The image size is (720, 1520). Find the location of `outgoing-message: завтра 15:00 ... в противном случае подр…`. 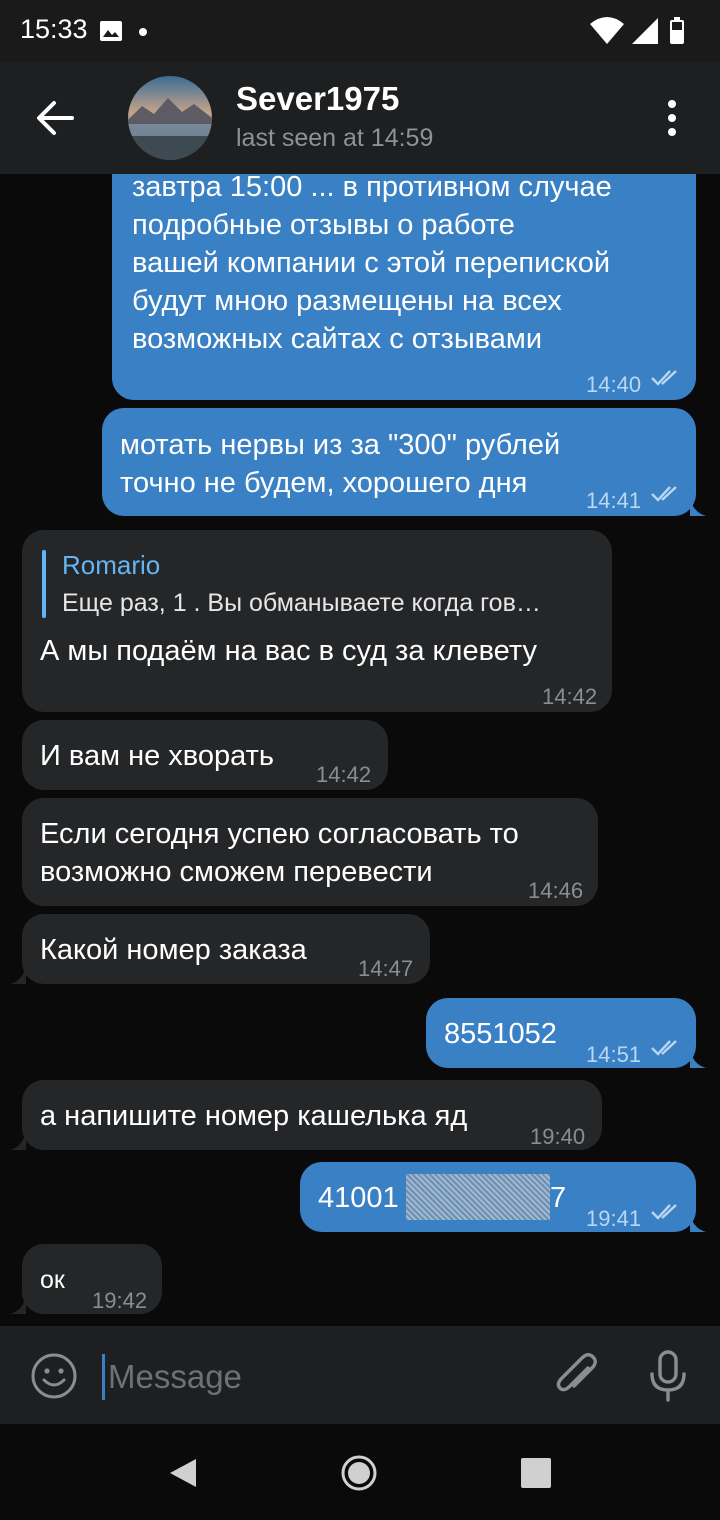

outgoing-message: завтра 15:00 ... в противном случае подр… is located at coordinates (404, 287).